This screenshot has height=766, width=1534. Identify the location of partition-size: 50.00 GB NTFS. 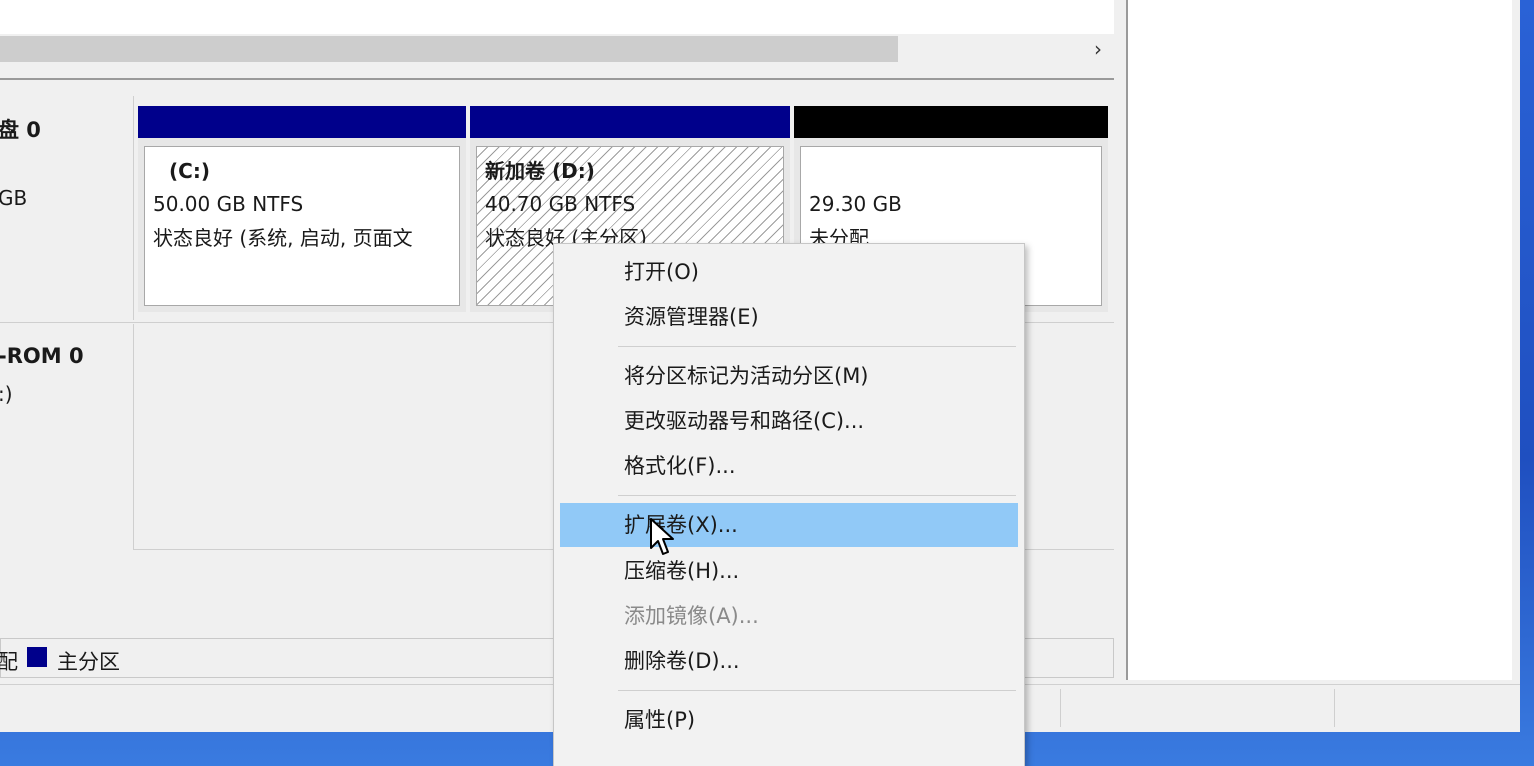
(228, 204).